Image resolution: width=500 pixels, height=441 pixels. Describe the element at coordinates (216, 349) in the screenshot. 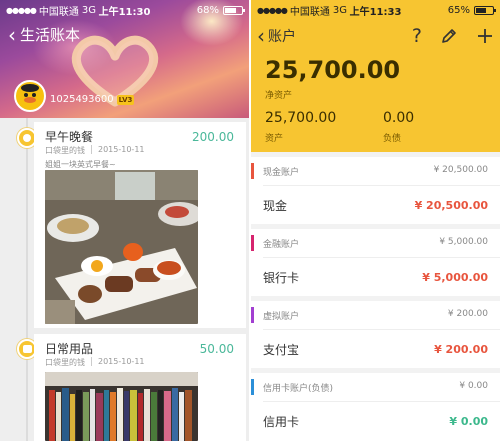

I see `entry-amount: 50.00` at that location.